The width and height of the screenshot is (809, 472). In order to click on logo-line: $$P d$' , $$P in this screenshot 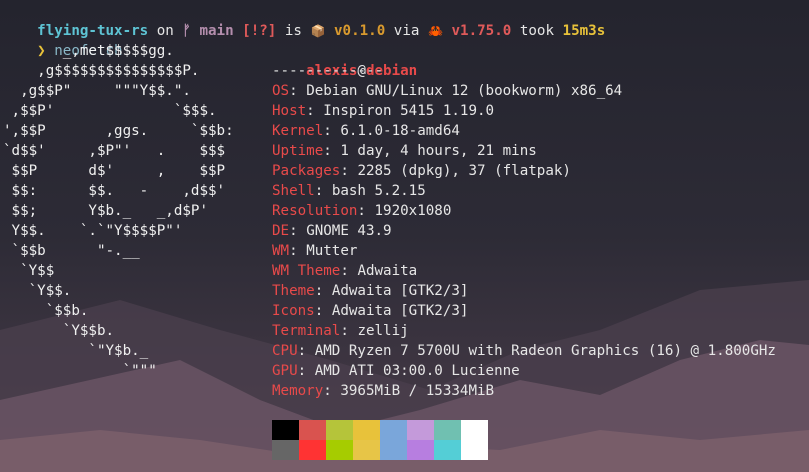, I will do `click(114, 171)`.